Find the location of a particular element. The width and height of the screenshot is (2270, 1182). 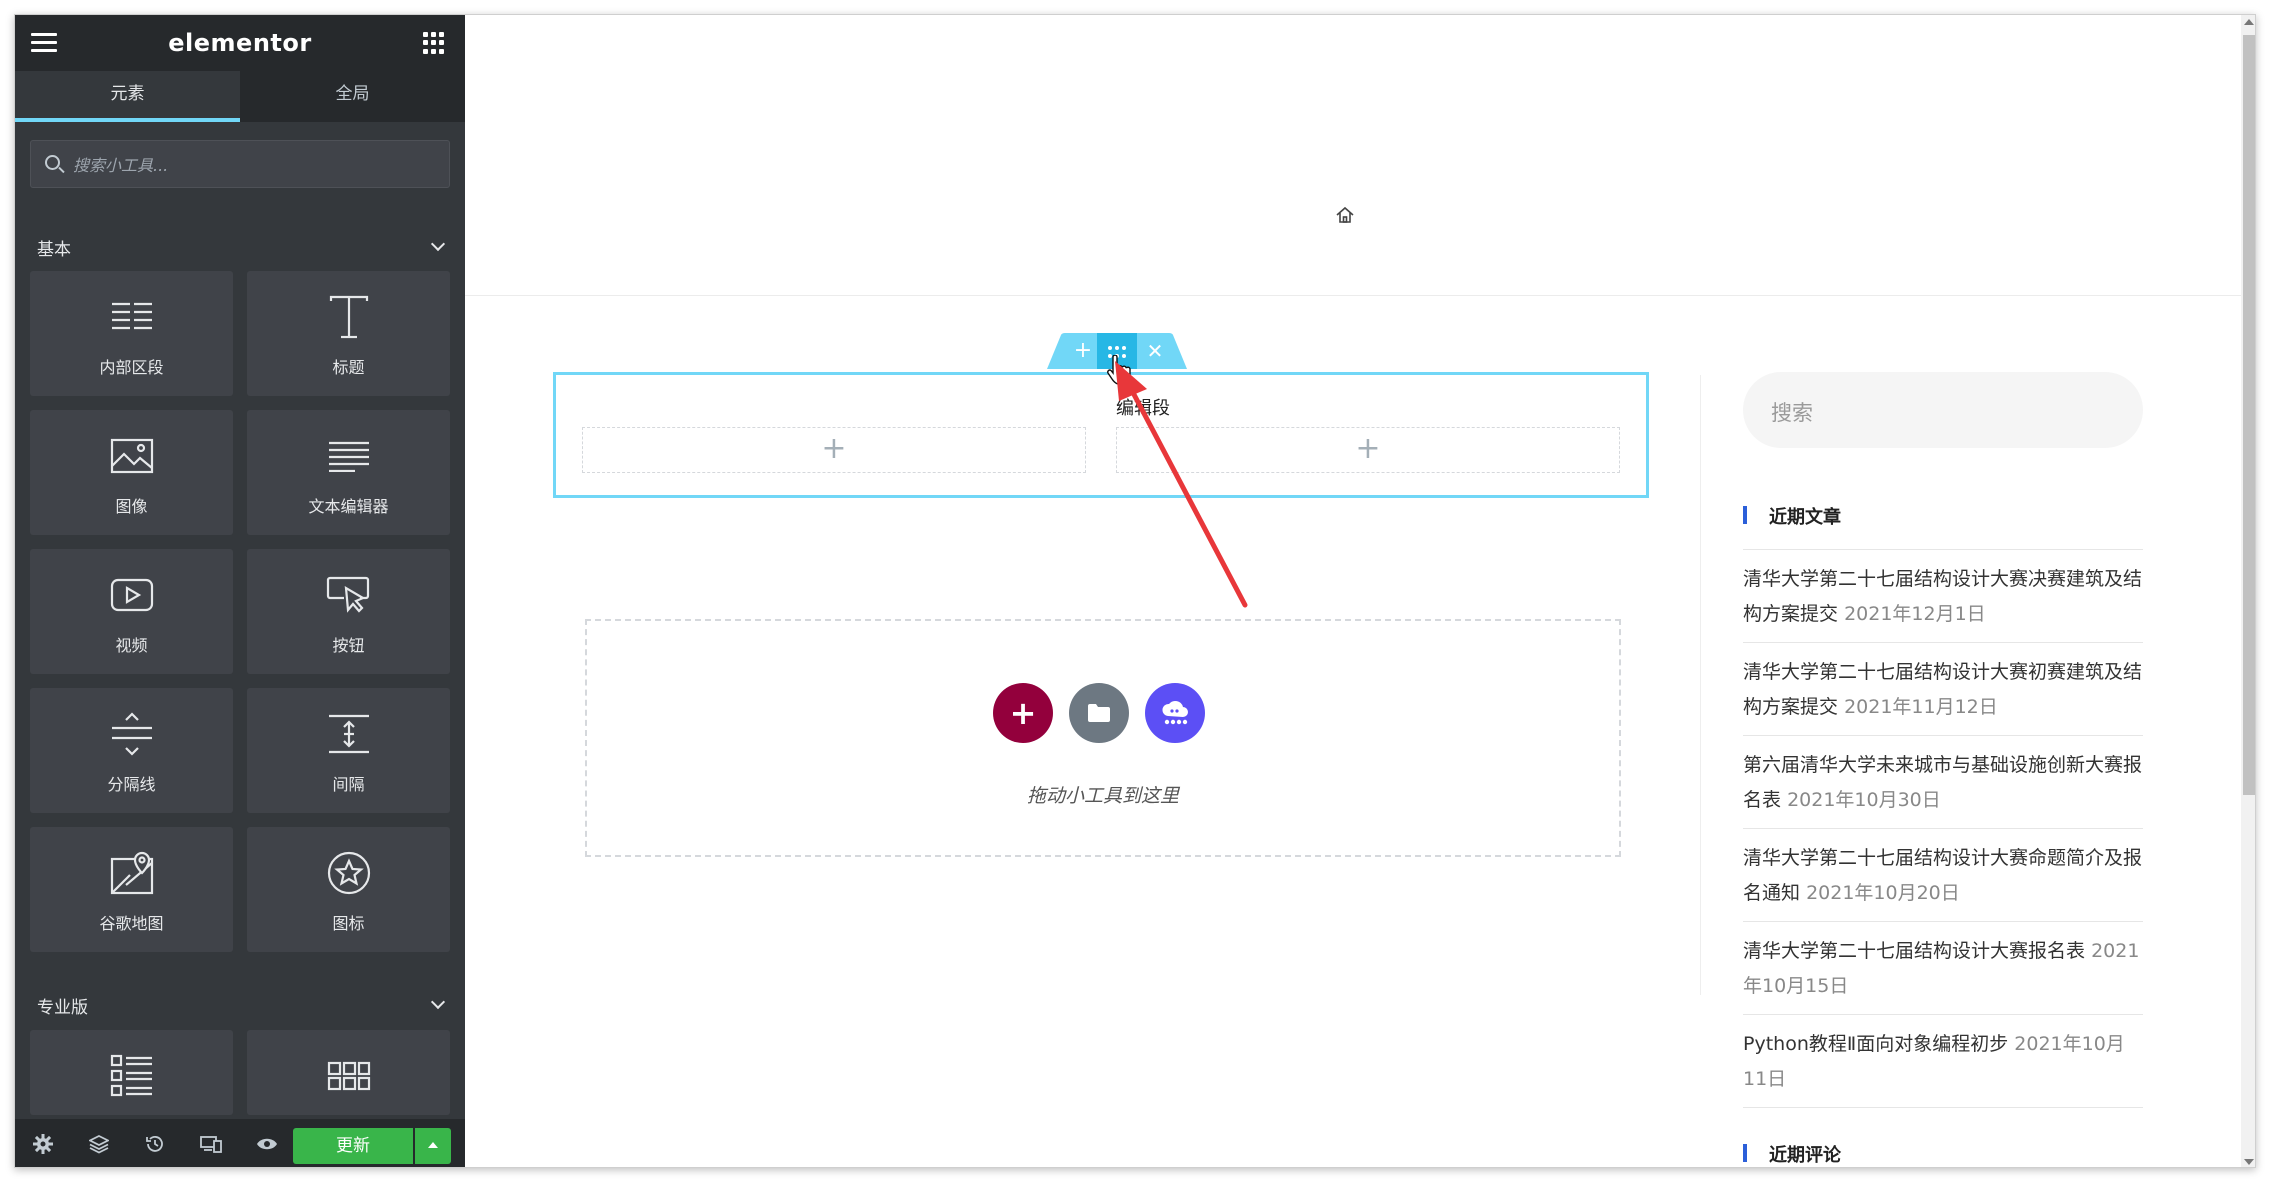

save-options-caret-icon is located at coordinates (433, 1146).